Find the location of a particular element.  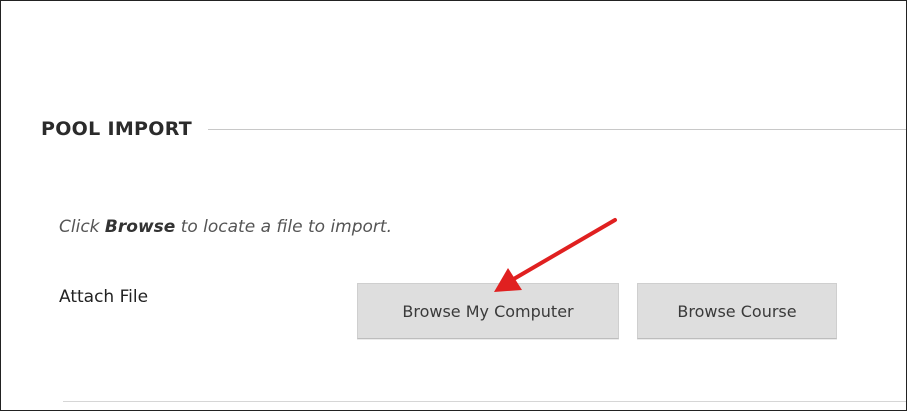

browse-my-computer-button: Browse My Computer is located at coordinates (488, 311).